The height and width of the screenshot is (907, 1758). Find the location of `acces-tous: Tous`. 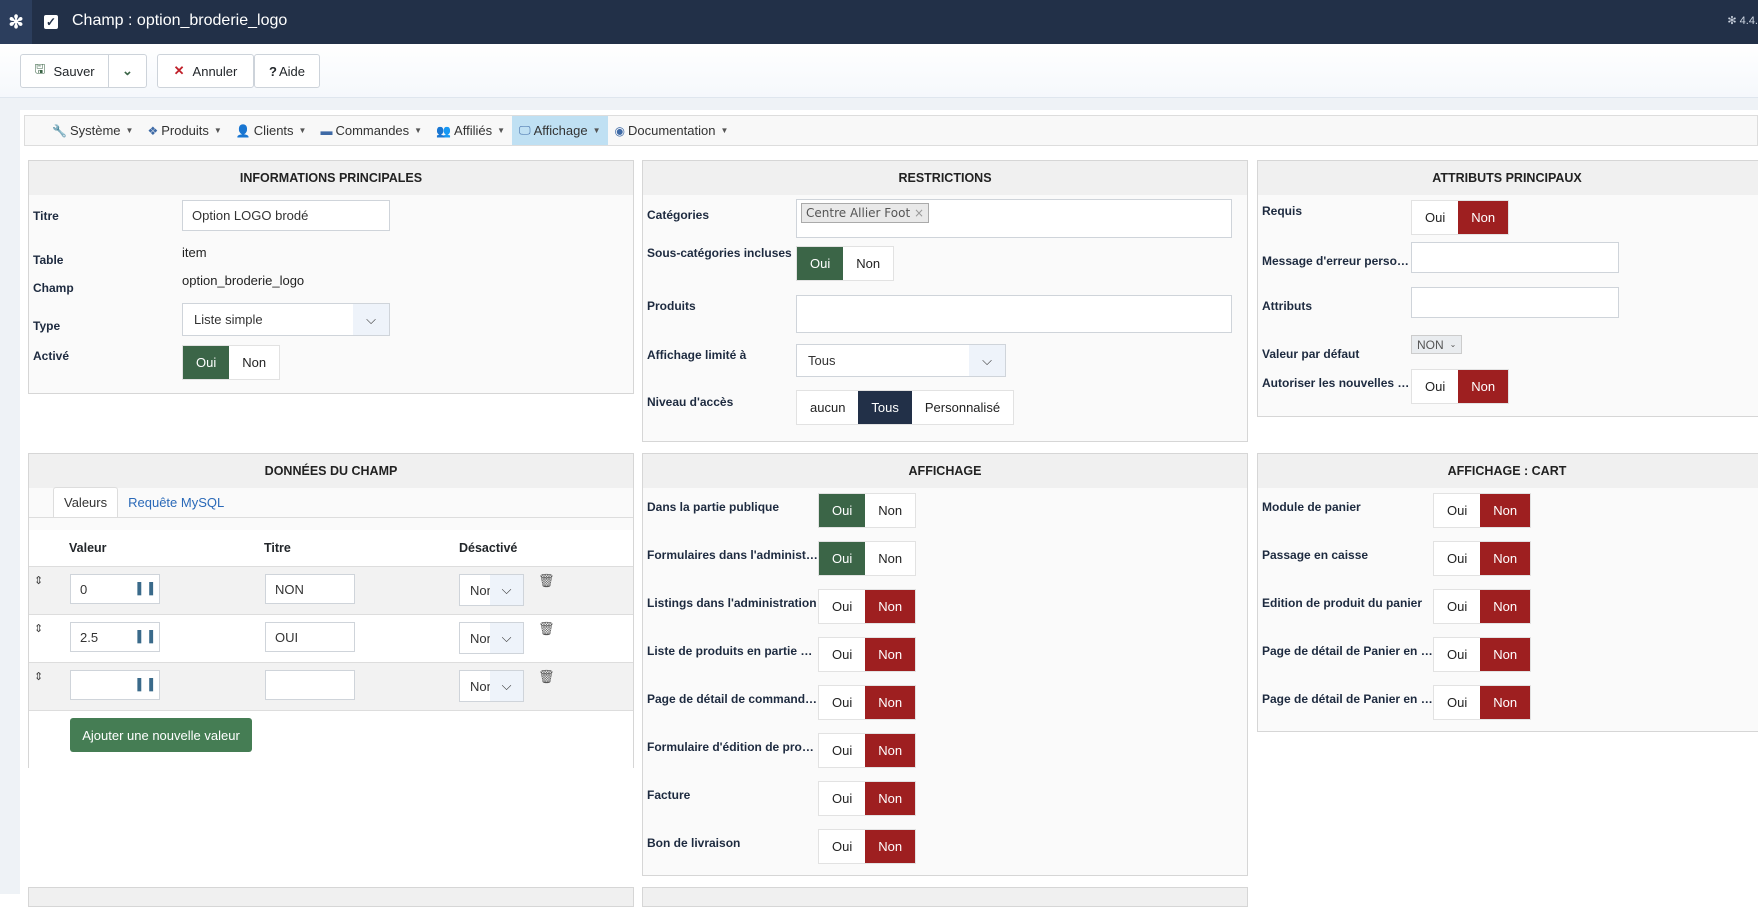

acces-tous: Tous is located at coordinates (885, 407).